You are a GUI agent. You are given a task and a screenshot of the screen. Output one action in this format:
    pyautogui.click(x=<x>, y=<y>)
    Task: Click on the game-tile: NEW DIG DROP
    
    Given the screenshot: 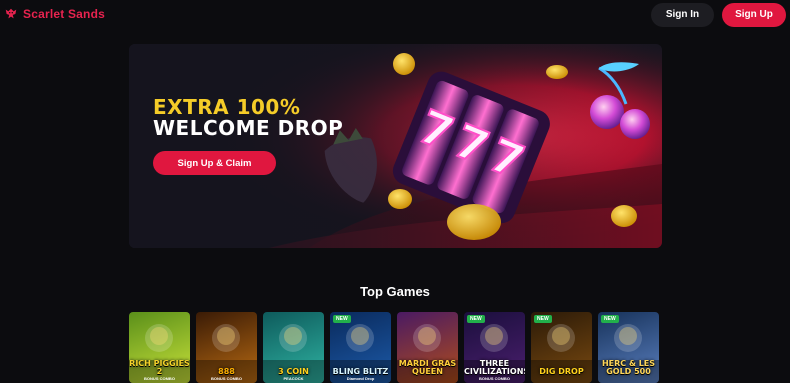 What is the action you would take?
    pyautogui.click(x=561, y=347)
    